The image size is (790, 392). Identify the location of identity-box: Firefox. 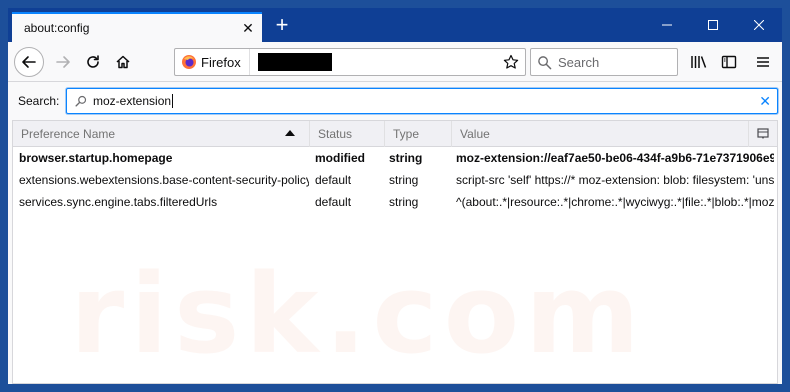
(212, 62).